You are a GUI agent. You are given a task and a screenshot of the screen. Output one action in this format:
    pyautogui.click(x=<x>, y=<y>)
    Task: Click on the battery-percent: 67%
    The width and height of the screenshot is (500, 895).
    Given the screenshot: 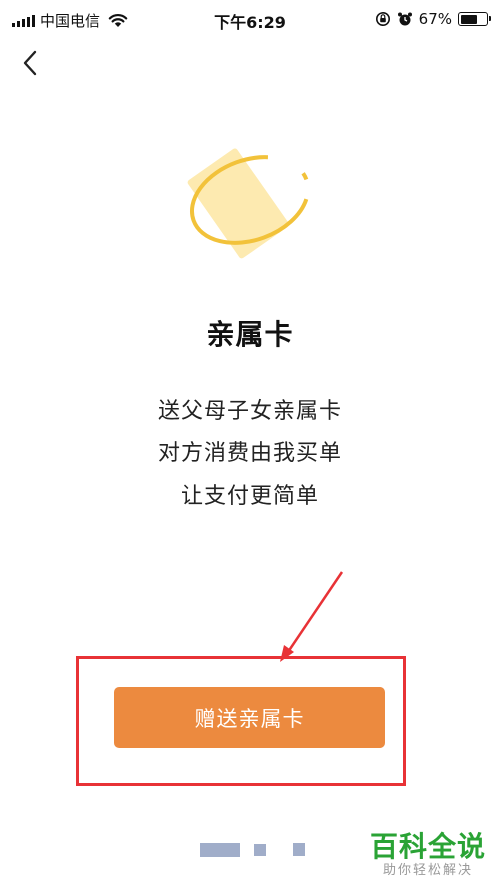 What is the action you would take?
    pyautogui.click(x=435, y=19)
    